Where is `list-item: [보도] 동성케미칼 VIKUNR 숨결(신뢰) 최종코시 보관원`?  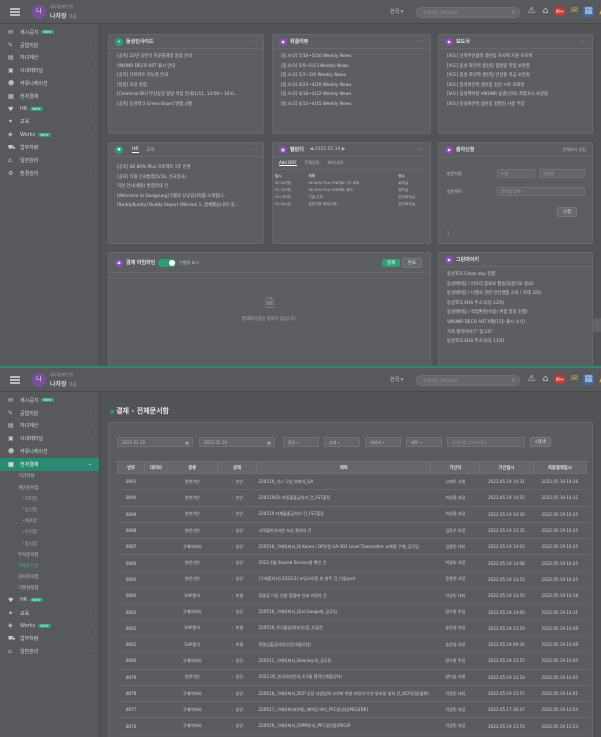
list-item: [보도] 동성케미칼 VIKUNR 숨결(신뢰) 최종코시 보관원 is located at coordinates (515, 95).